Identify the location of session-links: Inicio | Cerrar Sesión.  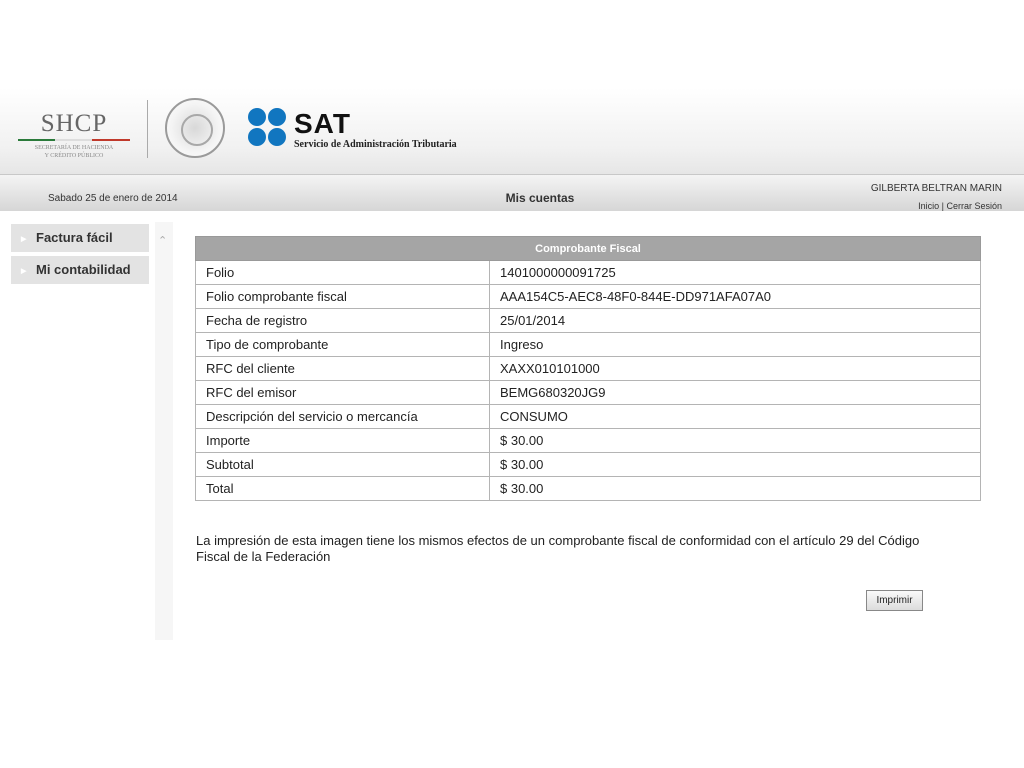
(960, 206).